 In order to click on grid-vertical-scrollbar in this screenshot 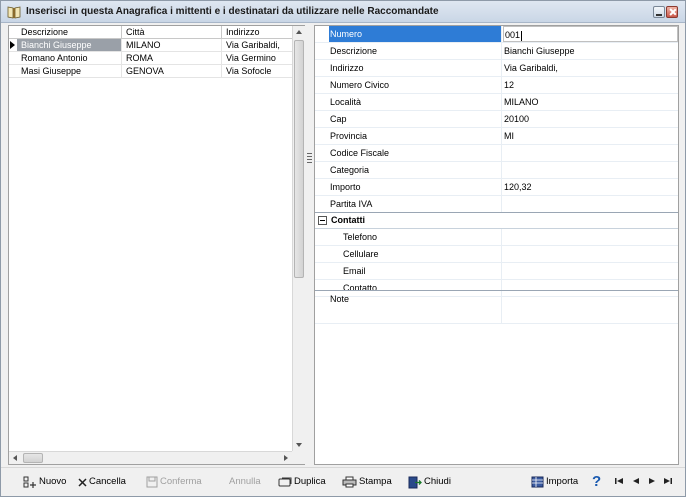, I will do `click(298, 238)`.